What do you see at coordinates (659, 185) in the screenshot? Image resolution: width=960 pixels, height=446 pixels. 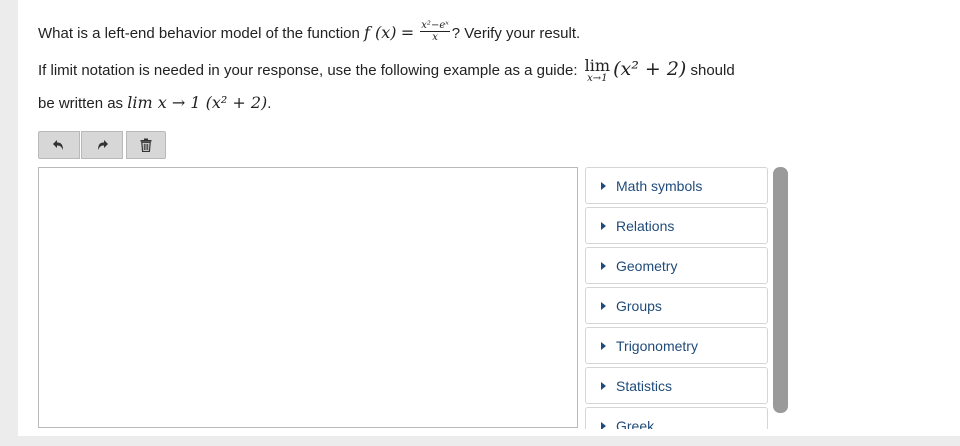 I see `palette-item-label: Math symbols` at bounding box center [659, 185].